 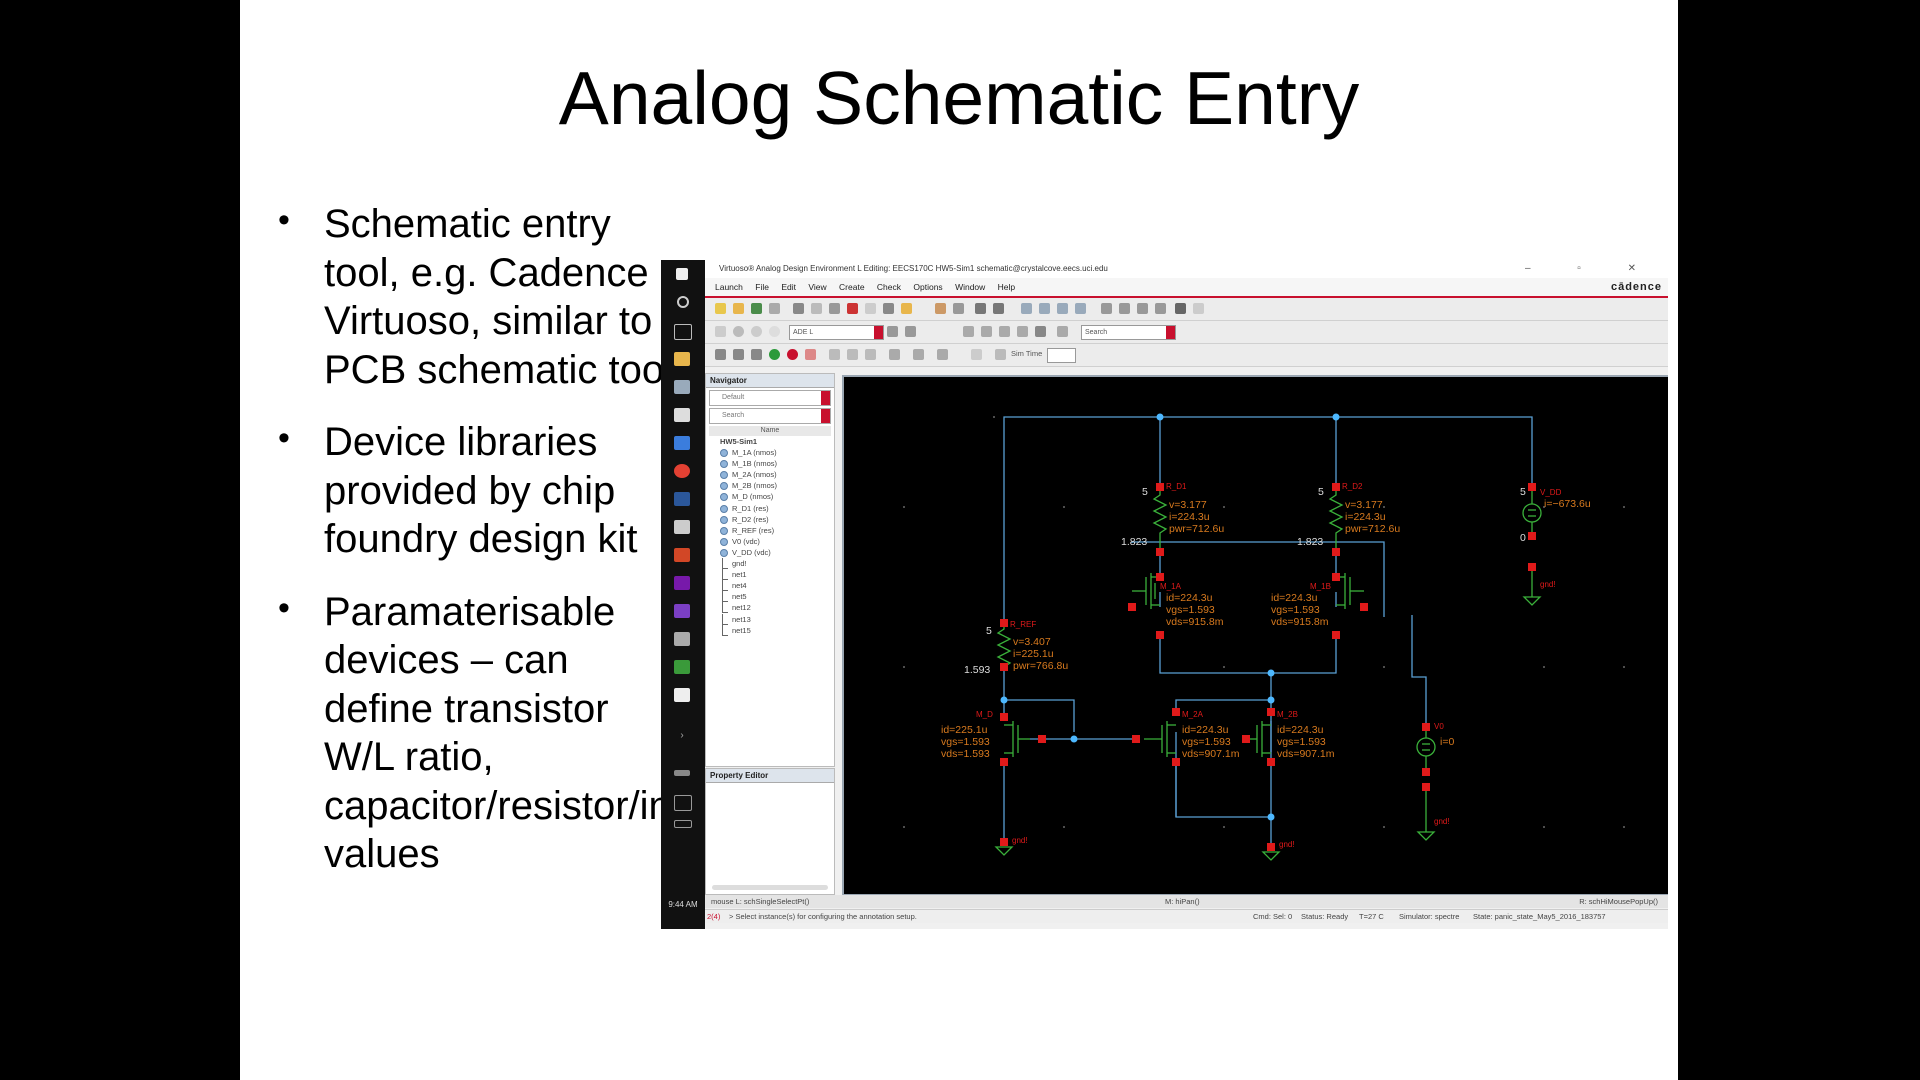 What do you see at coordinates (774, 619) in the screenshot?
I see `tree-net: net13` at bounding box center [774, 619].